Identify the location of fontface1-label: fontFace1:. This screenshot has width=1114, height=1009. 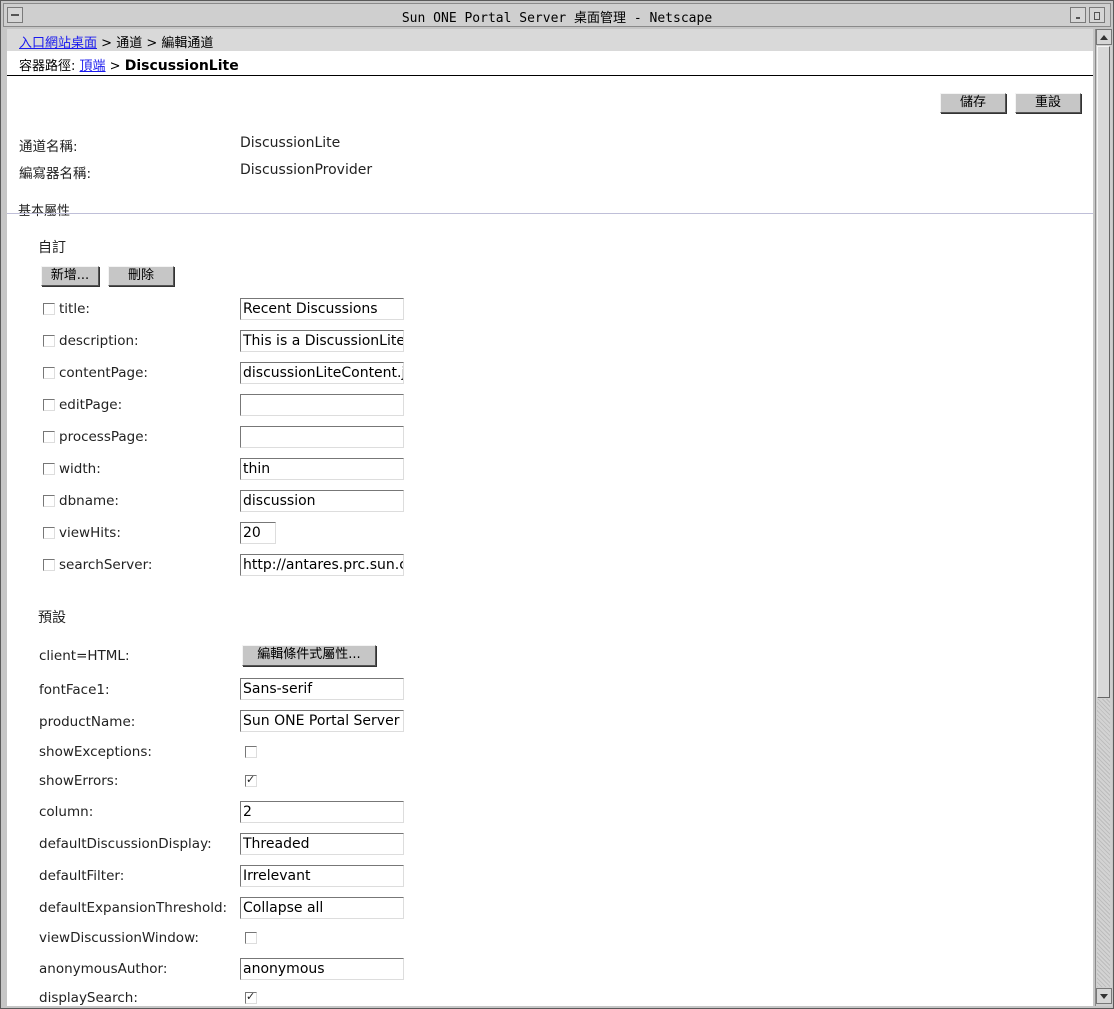
(74, 690).